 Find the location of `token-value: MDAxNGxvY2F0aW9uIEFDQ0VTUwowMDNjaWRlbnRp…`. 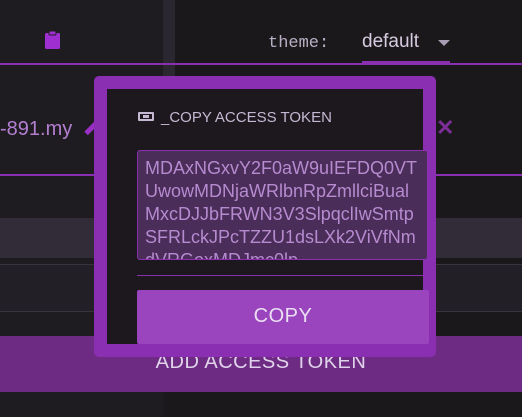

token-value: MDAxNGxvY2F0aW9uIEFDQ0VTUwowMDNjaWRlbnRp… is located at coordinates (281, 209).